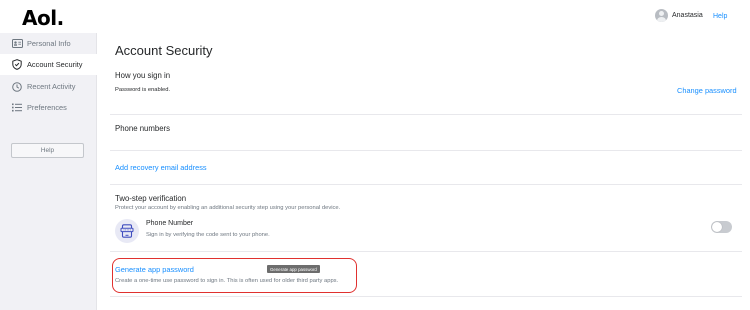 The width and height of the screenshot is (750, 310). What do you see at coordinates (143, 128) in the screenshot?
I see `phone-numbers-heading: Phone numbers` at bounding box center [143, 128].